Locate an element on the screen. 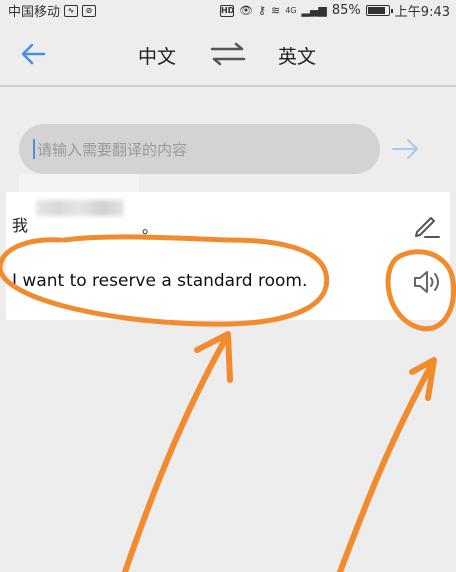  eye-icon: 👁 is located at coordinates (245, 10).